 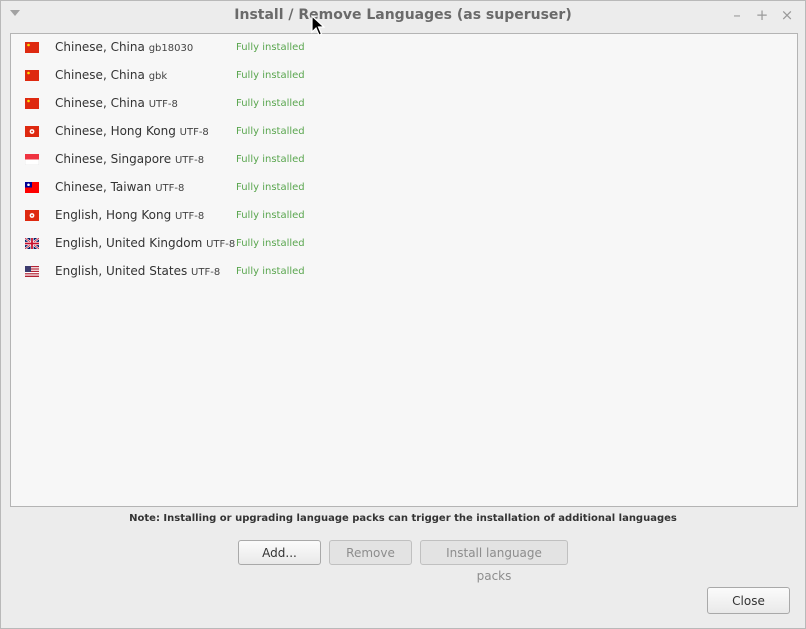 I want to click on close-window-button: ×, so click(x=787, y=15).